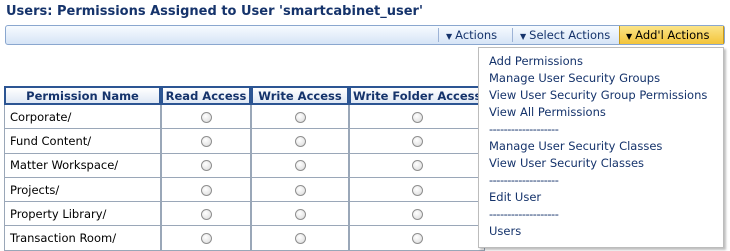 Image resolution: width=730 pixels, height=251 pixels. I want to click on table-row: Property Library/, so click(245, 214).